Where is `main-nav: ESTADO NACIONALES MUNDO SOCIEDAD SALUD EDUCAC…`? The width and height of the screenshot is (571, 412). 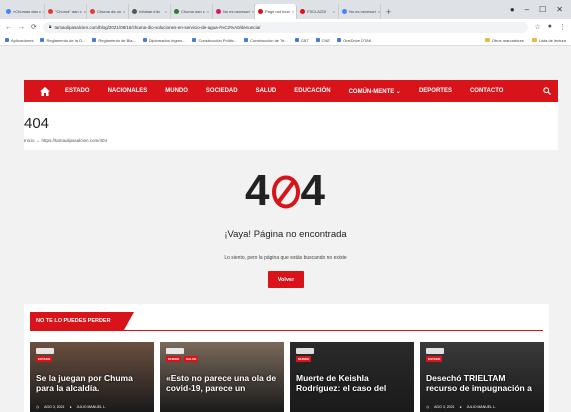
main-nav: ESTADO NACIONALES MUNDO SOCIEDAD SALUD EDUCAC… is located at coordinates (291, 91).